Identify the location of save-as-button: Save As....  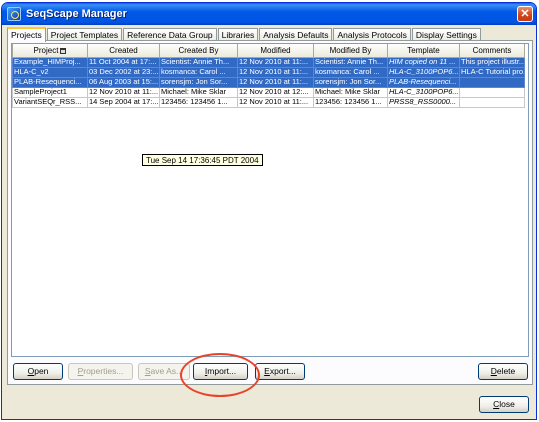
(164, 371).